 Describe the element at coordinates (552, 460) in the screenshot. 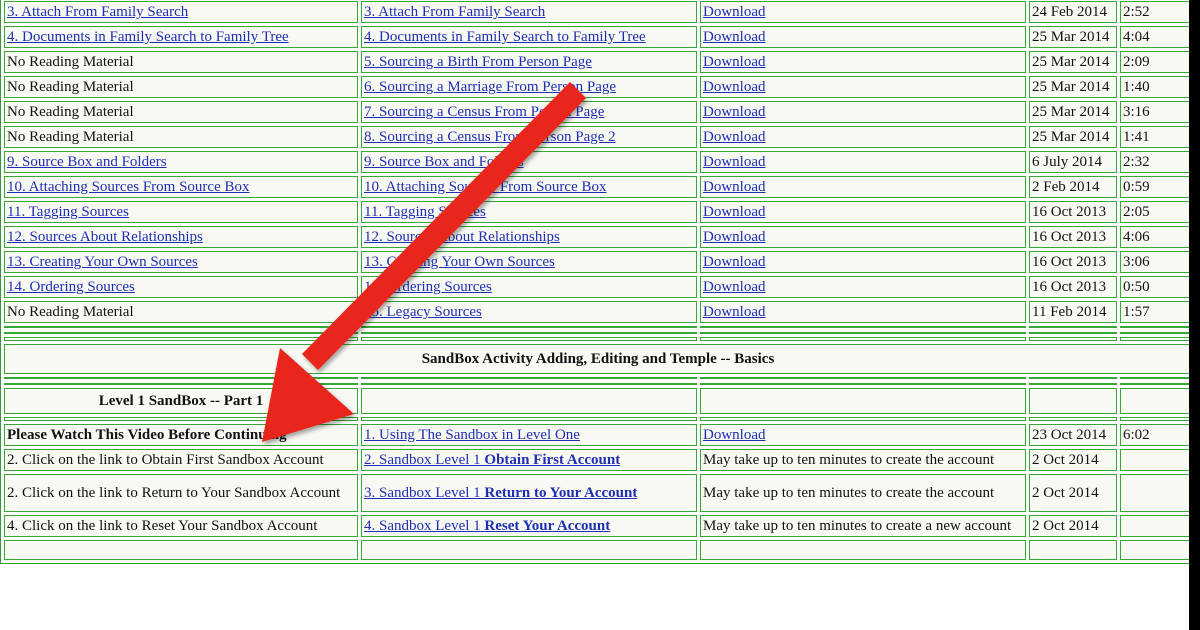

I see `sandbox-link-action: Obtain First Account` at that location.